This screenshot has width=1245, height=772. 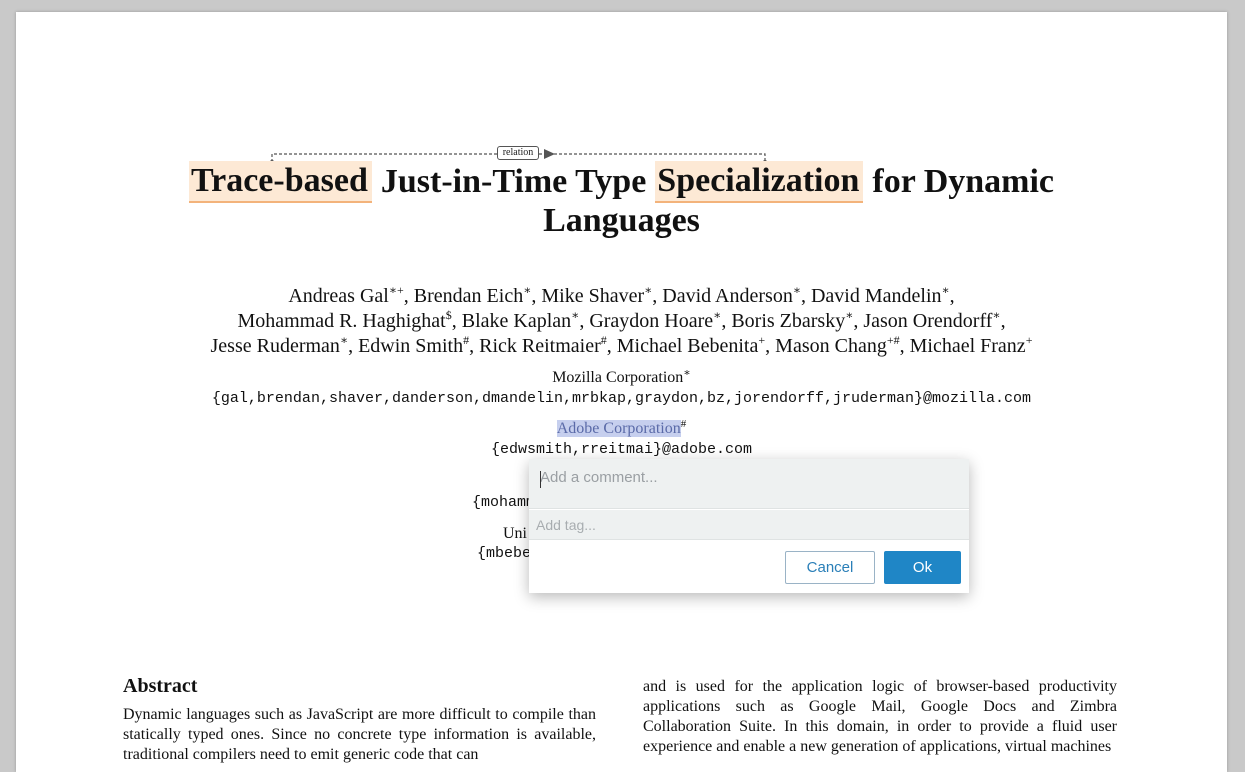 I want to click on author-name: , Michael Bebenita, so click(x=682, y=346).